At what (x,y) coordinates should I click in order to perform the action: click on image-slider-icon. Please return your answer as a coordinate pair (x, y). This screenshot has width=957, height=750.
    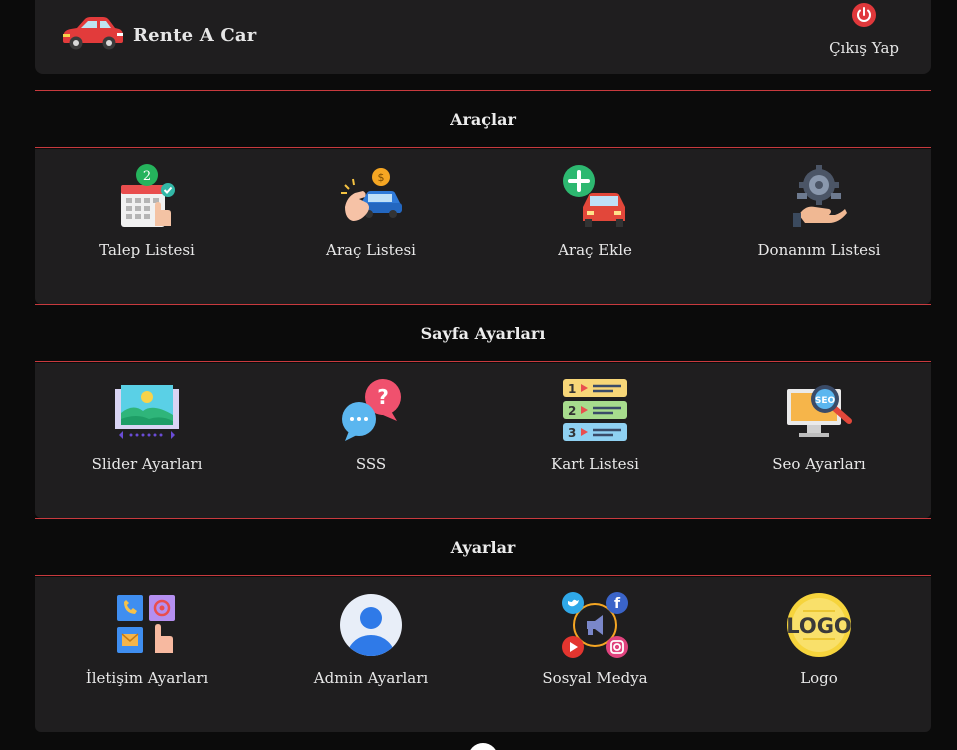
    Looking at the image, I should click on (147, 411).